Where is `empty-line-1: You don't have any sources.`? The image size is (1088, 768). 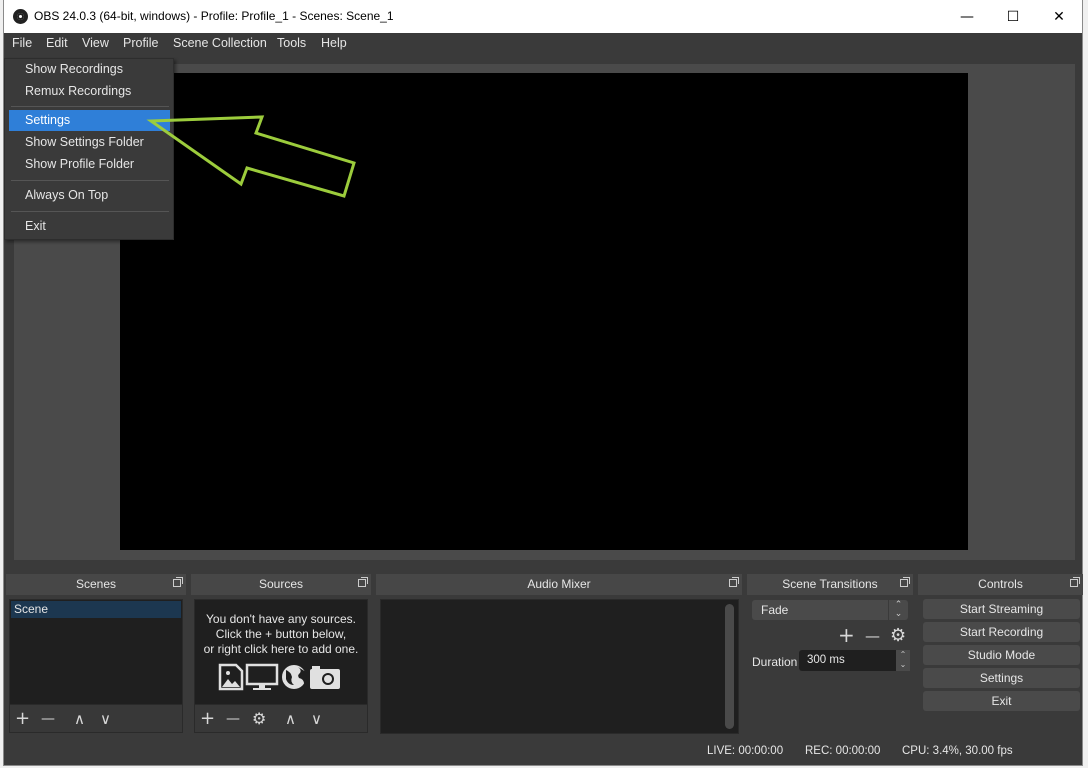
empty-line-1: You don't have any sources. is located at coordinates (281, 619).